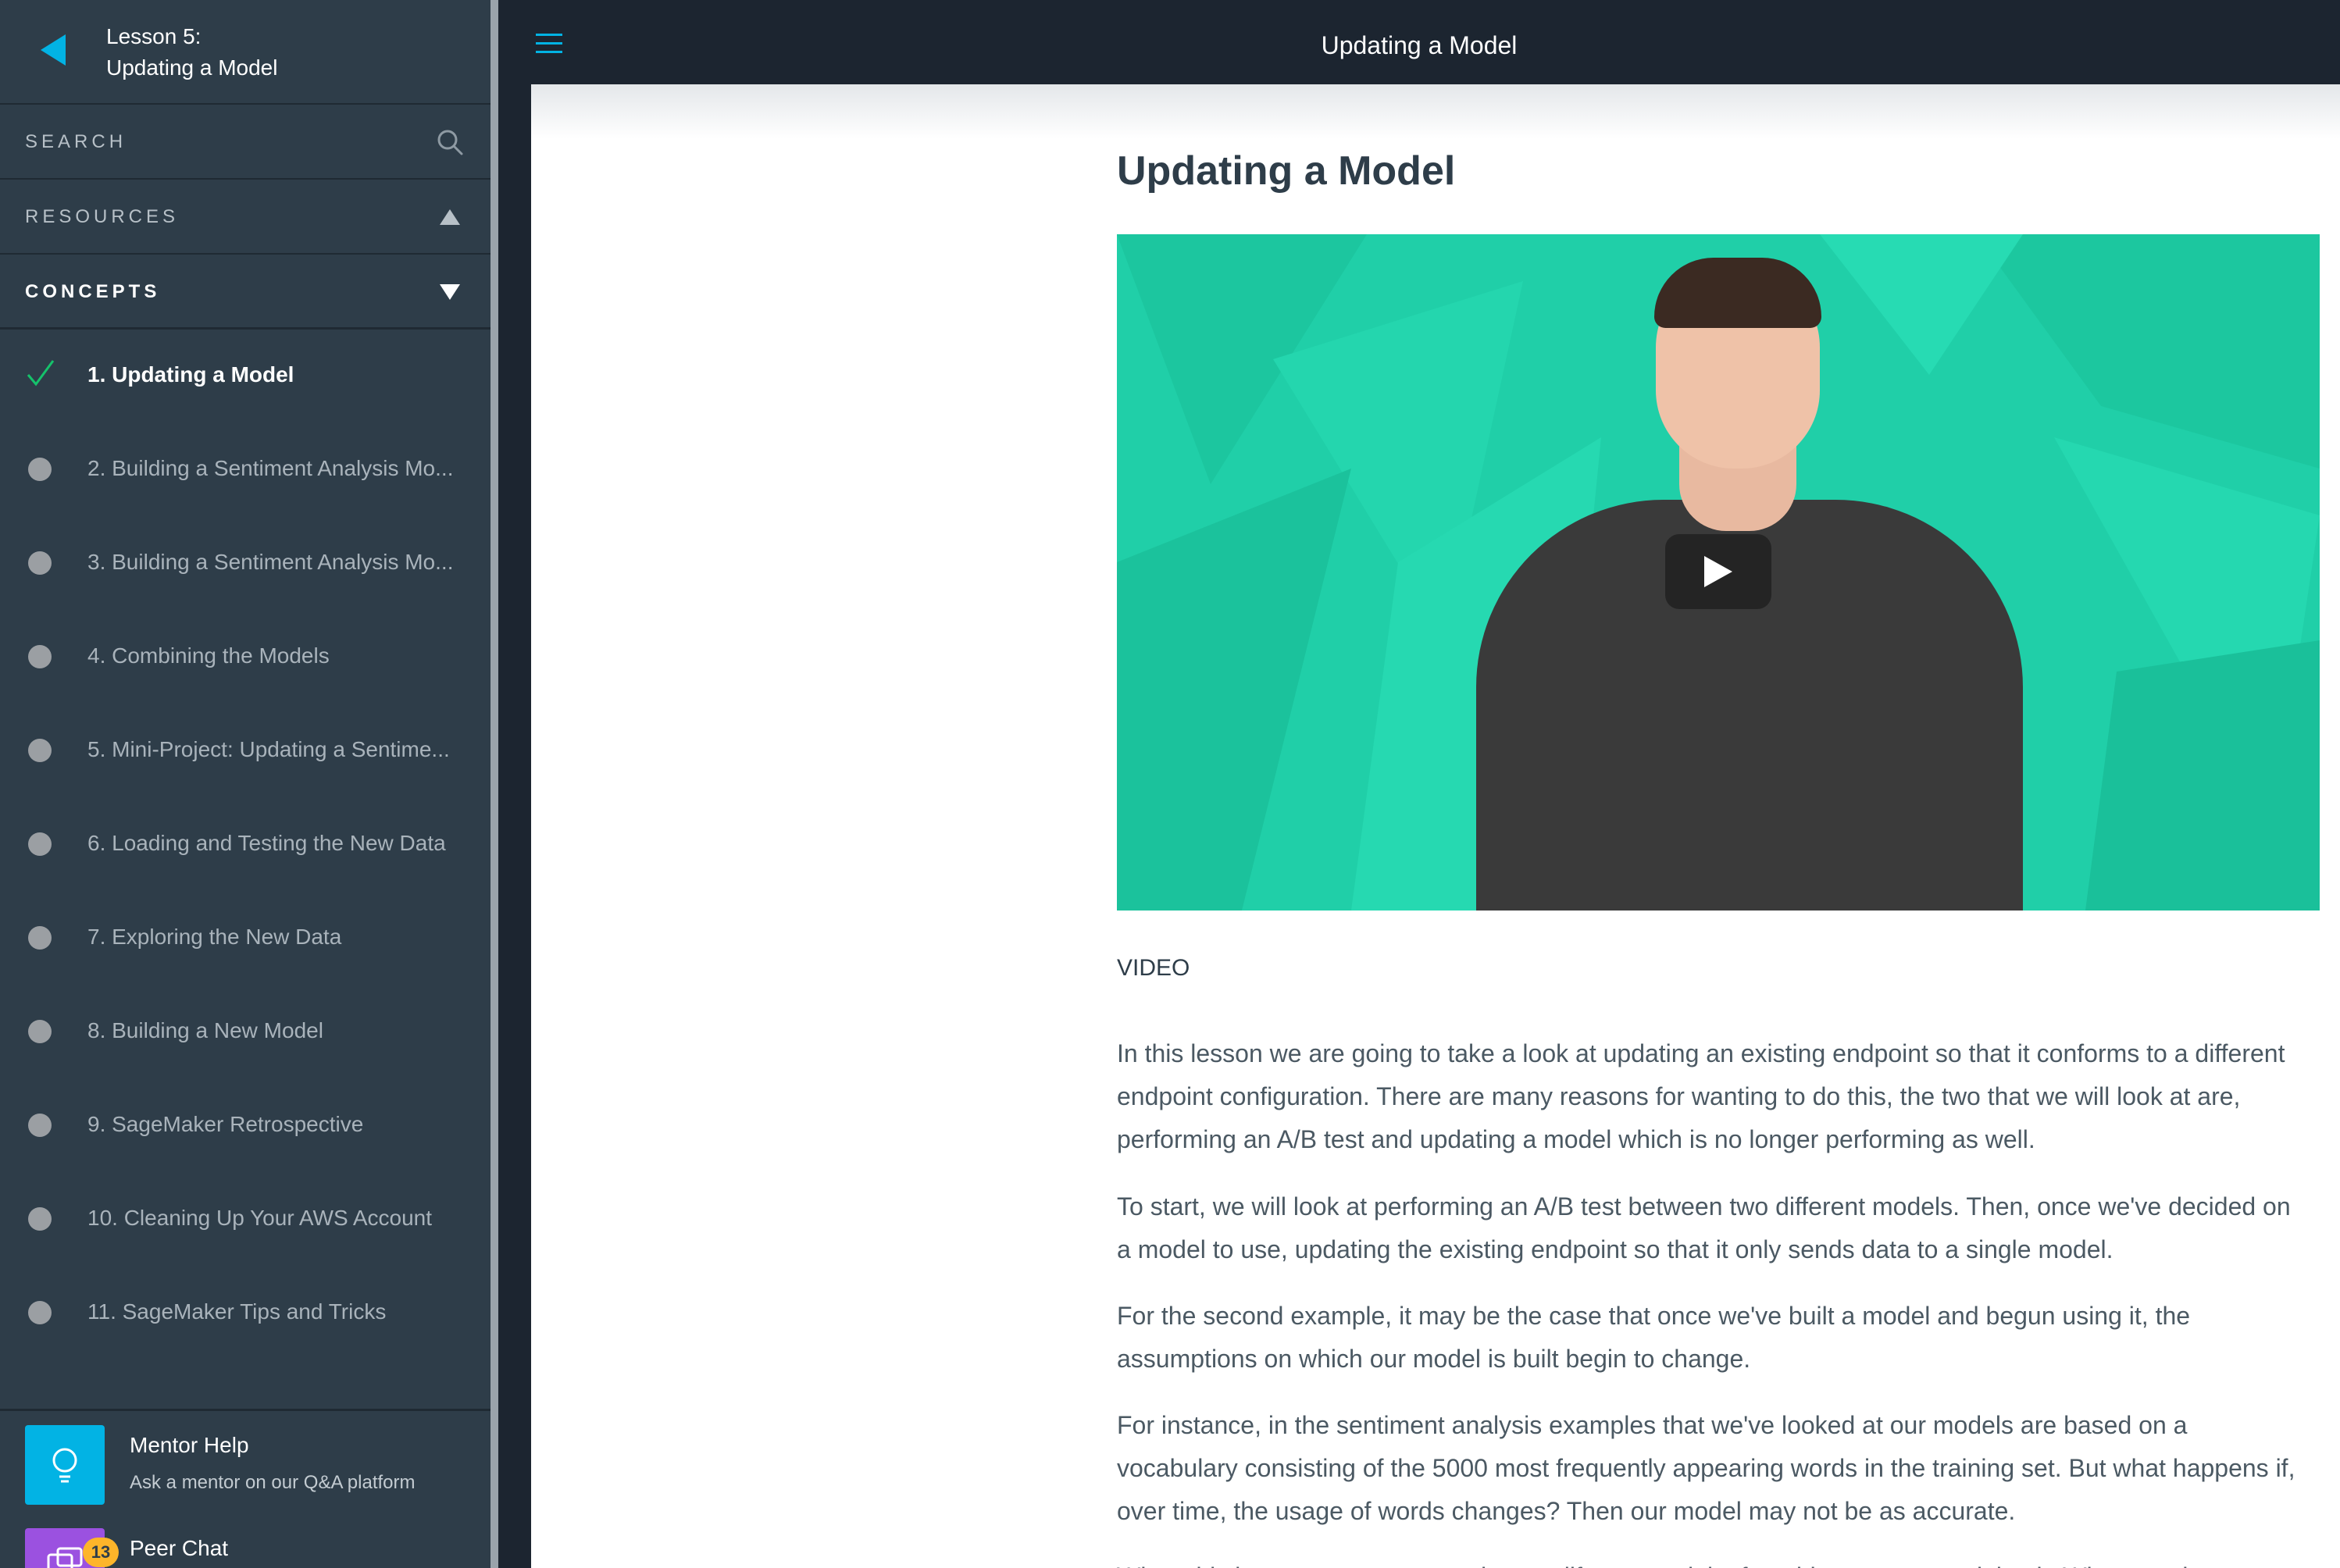 This screenshot has height=1568, width=2340. What do you see at coordinates (189, 1445) in the screenshot?
I see `mentor-help-title: Mentor Help` at bounding box center [189, 1445].